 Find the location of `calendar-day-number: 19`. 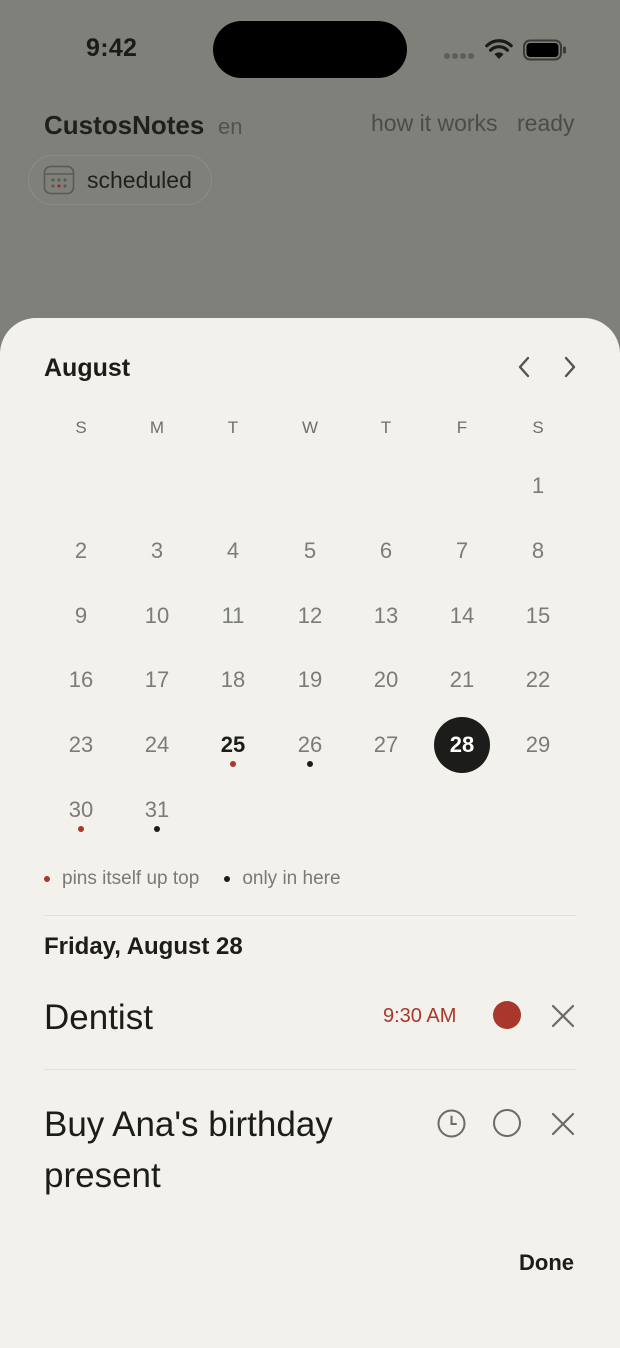

calendar-day-number: 19 is located at coordinates (310, 680).